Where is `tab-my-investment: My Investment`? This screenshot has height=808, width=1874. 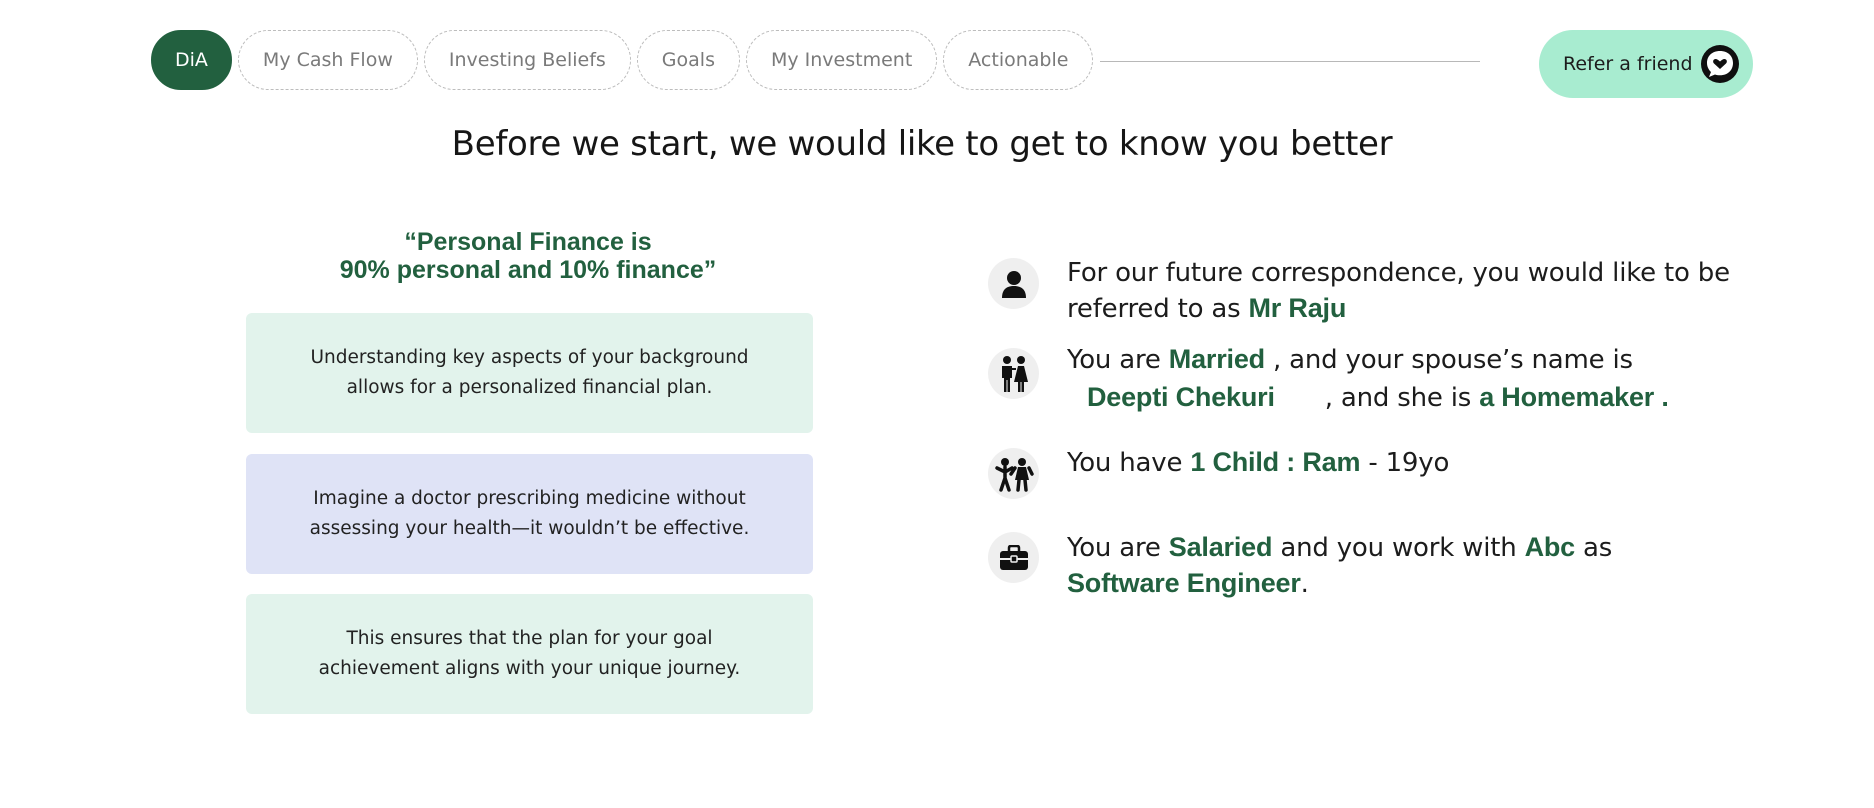 tab-my-investment: My Investment is located at coordinates (841, 60).